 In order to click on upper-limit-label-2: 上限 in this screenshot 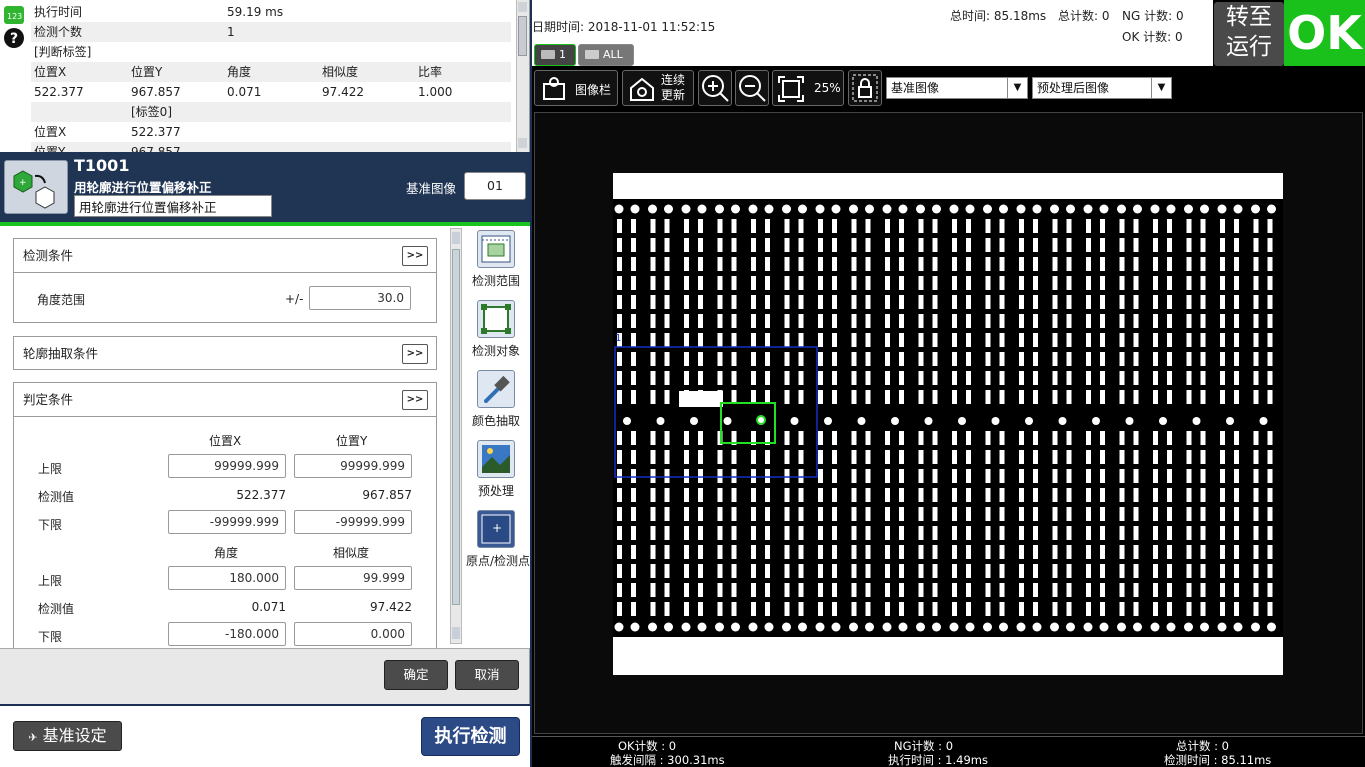, I will do `click(50, 581)`.